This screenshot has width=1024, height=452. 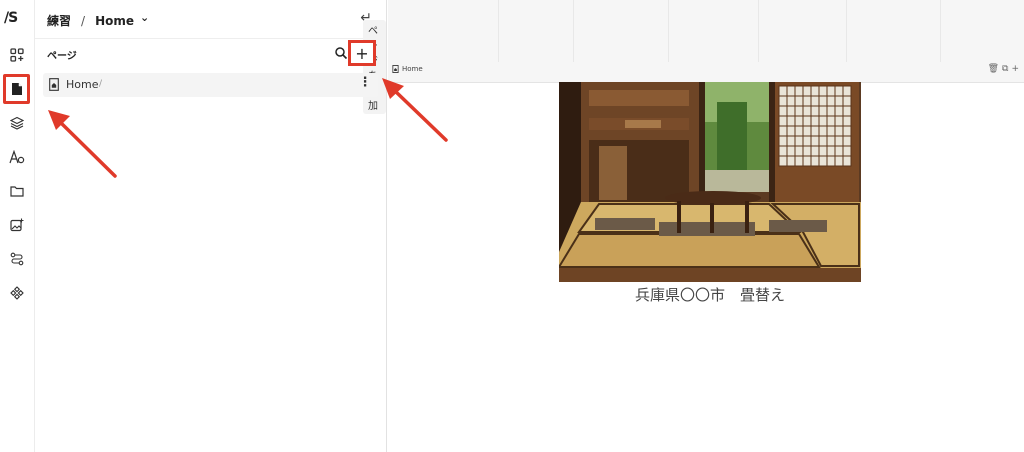 What do you see at coordinates (341, 53) in the screenshot?
I see `search-icon` at bounding box center [341, 53].